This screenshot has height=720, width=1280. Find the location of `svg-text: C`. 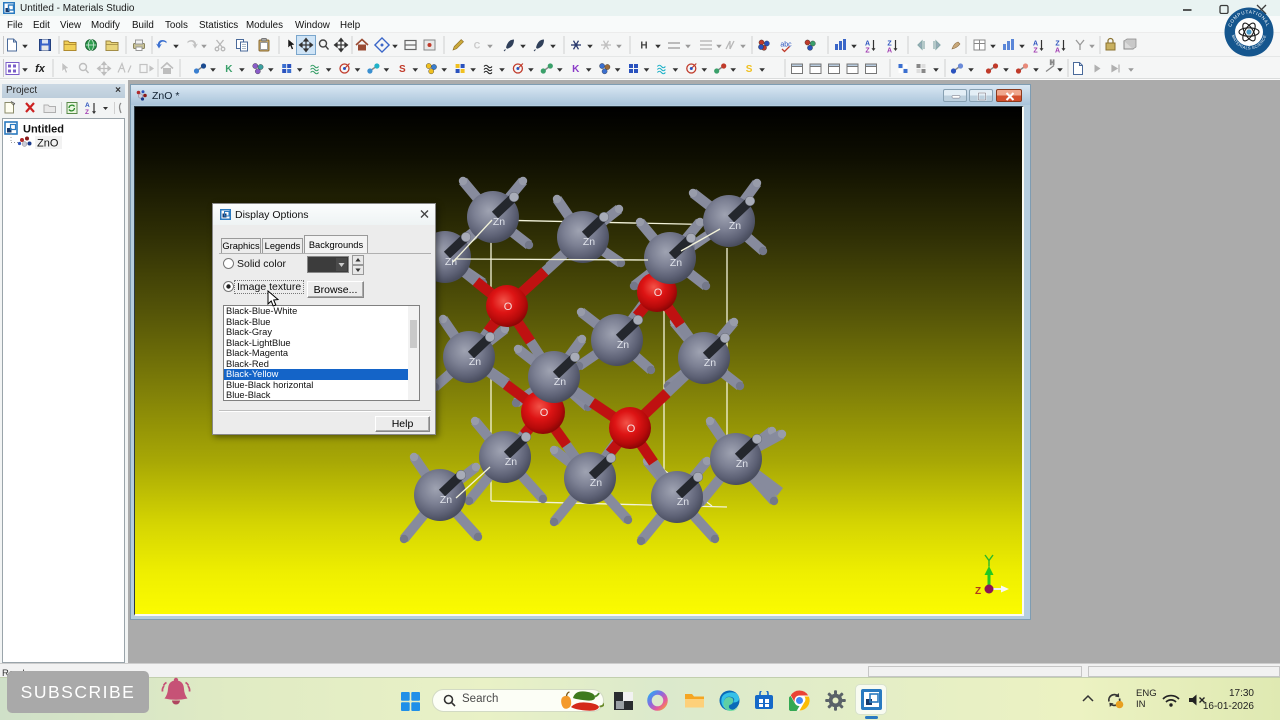

svg-text: C is located at coordinates (477, 46).